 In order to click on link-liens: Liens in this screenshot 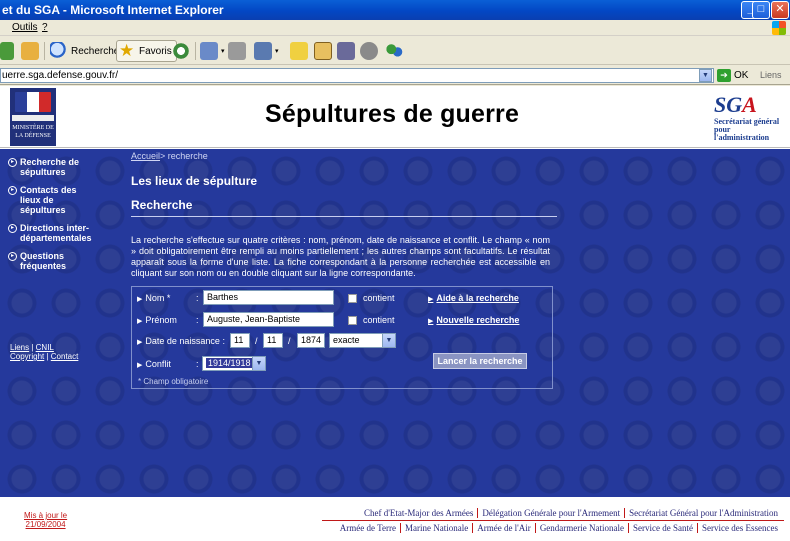, I will do `click(19, 347)`.